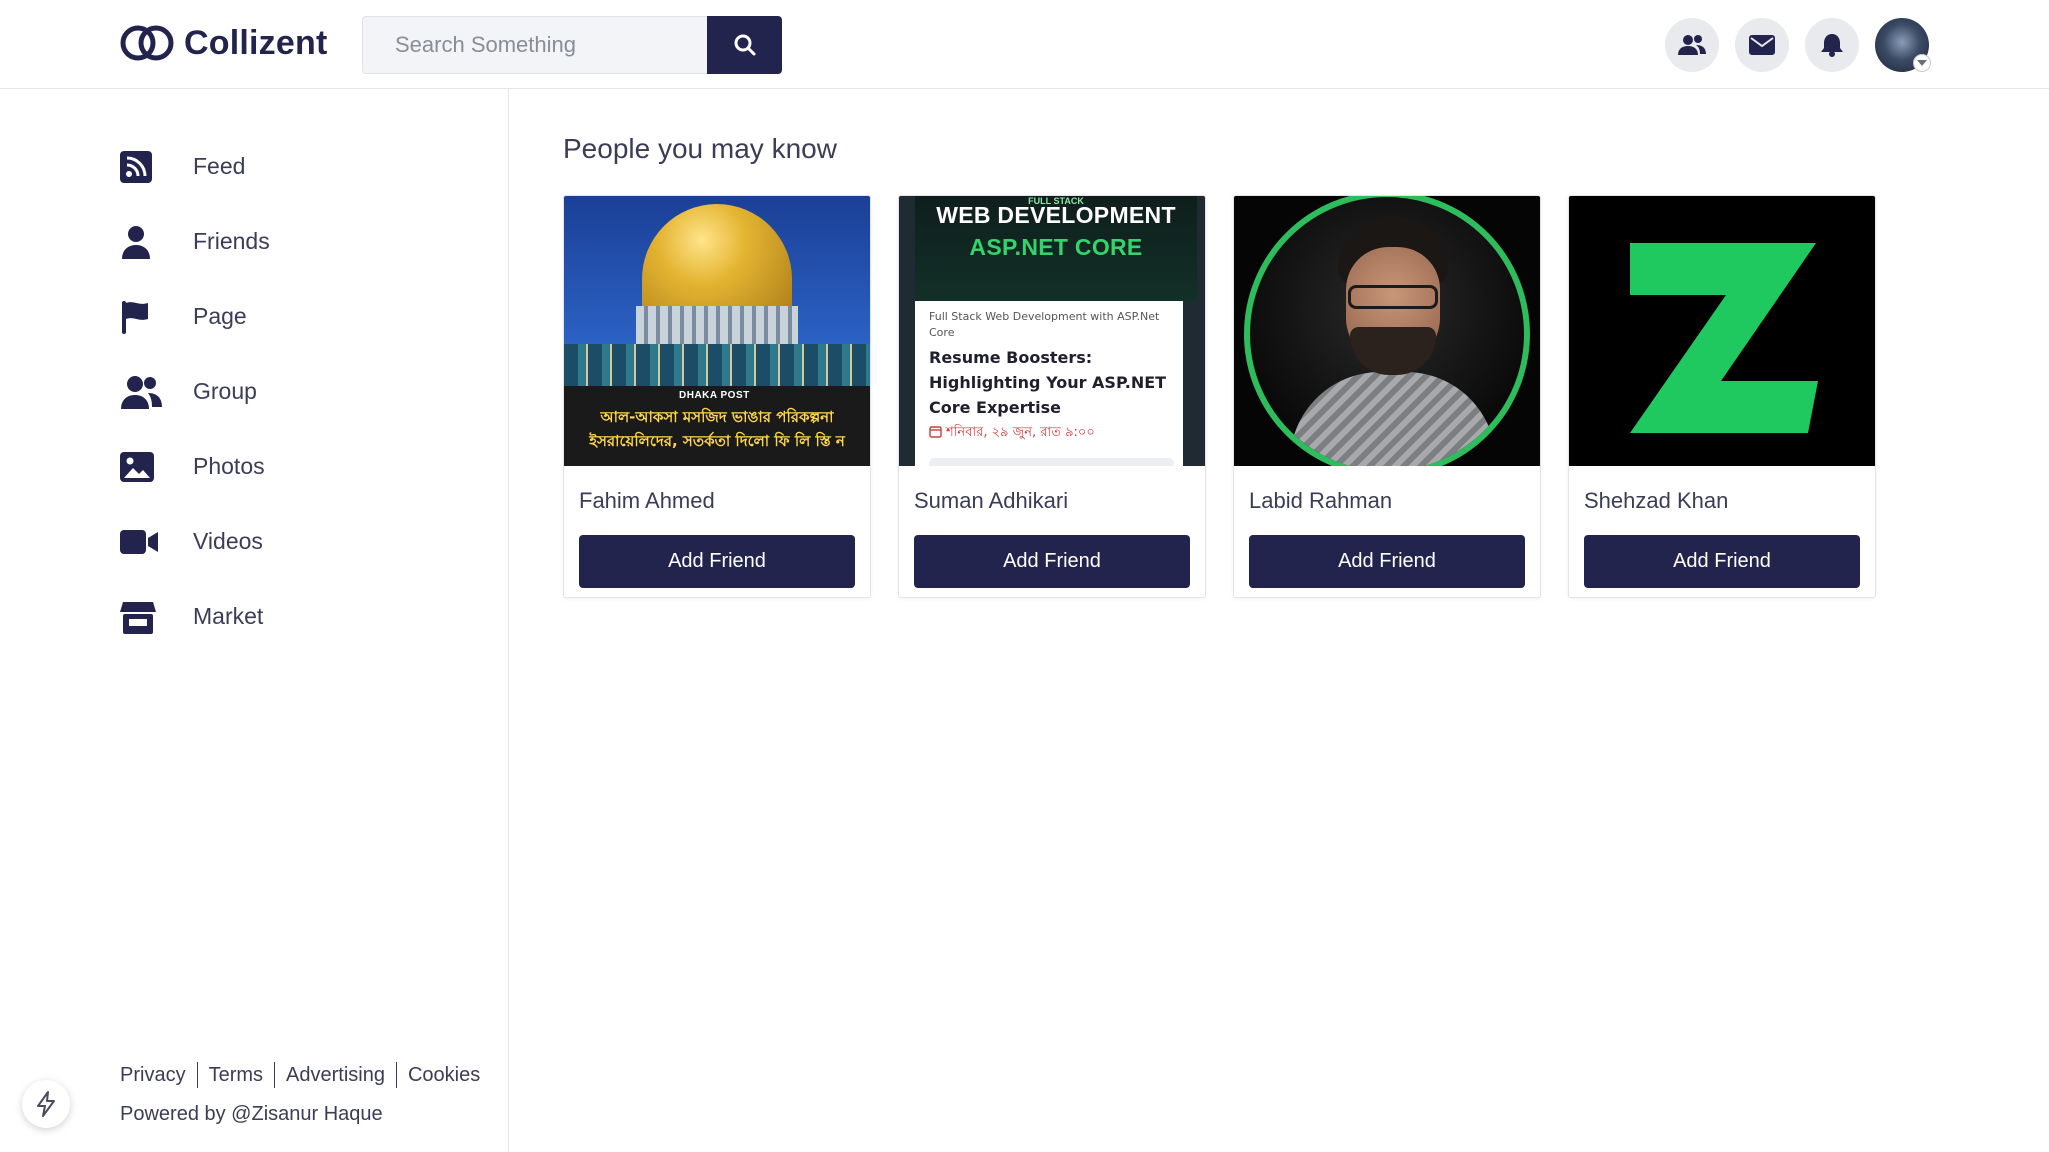 This screenshot has width=2049, height=1152. I want to click on video-icon, so click(146, 542).